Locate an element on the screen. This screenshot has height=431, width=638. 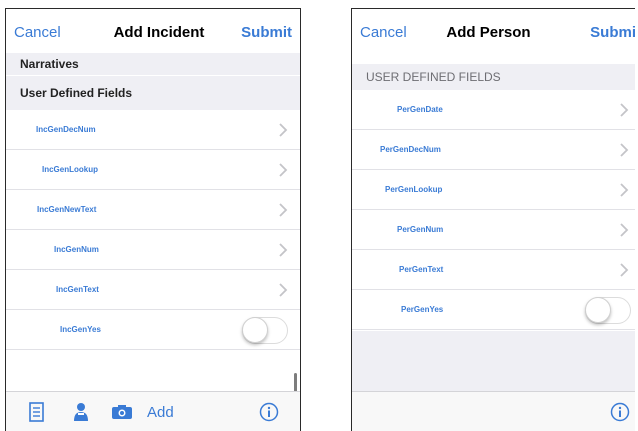
navigation-bar: Cancel Add Incident Submit is located at coordinates (153, 31).